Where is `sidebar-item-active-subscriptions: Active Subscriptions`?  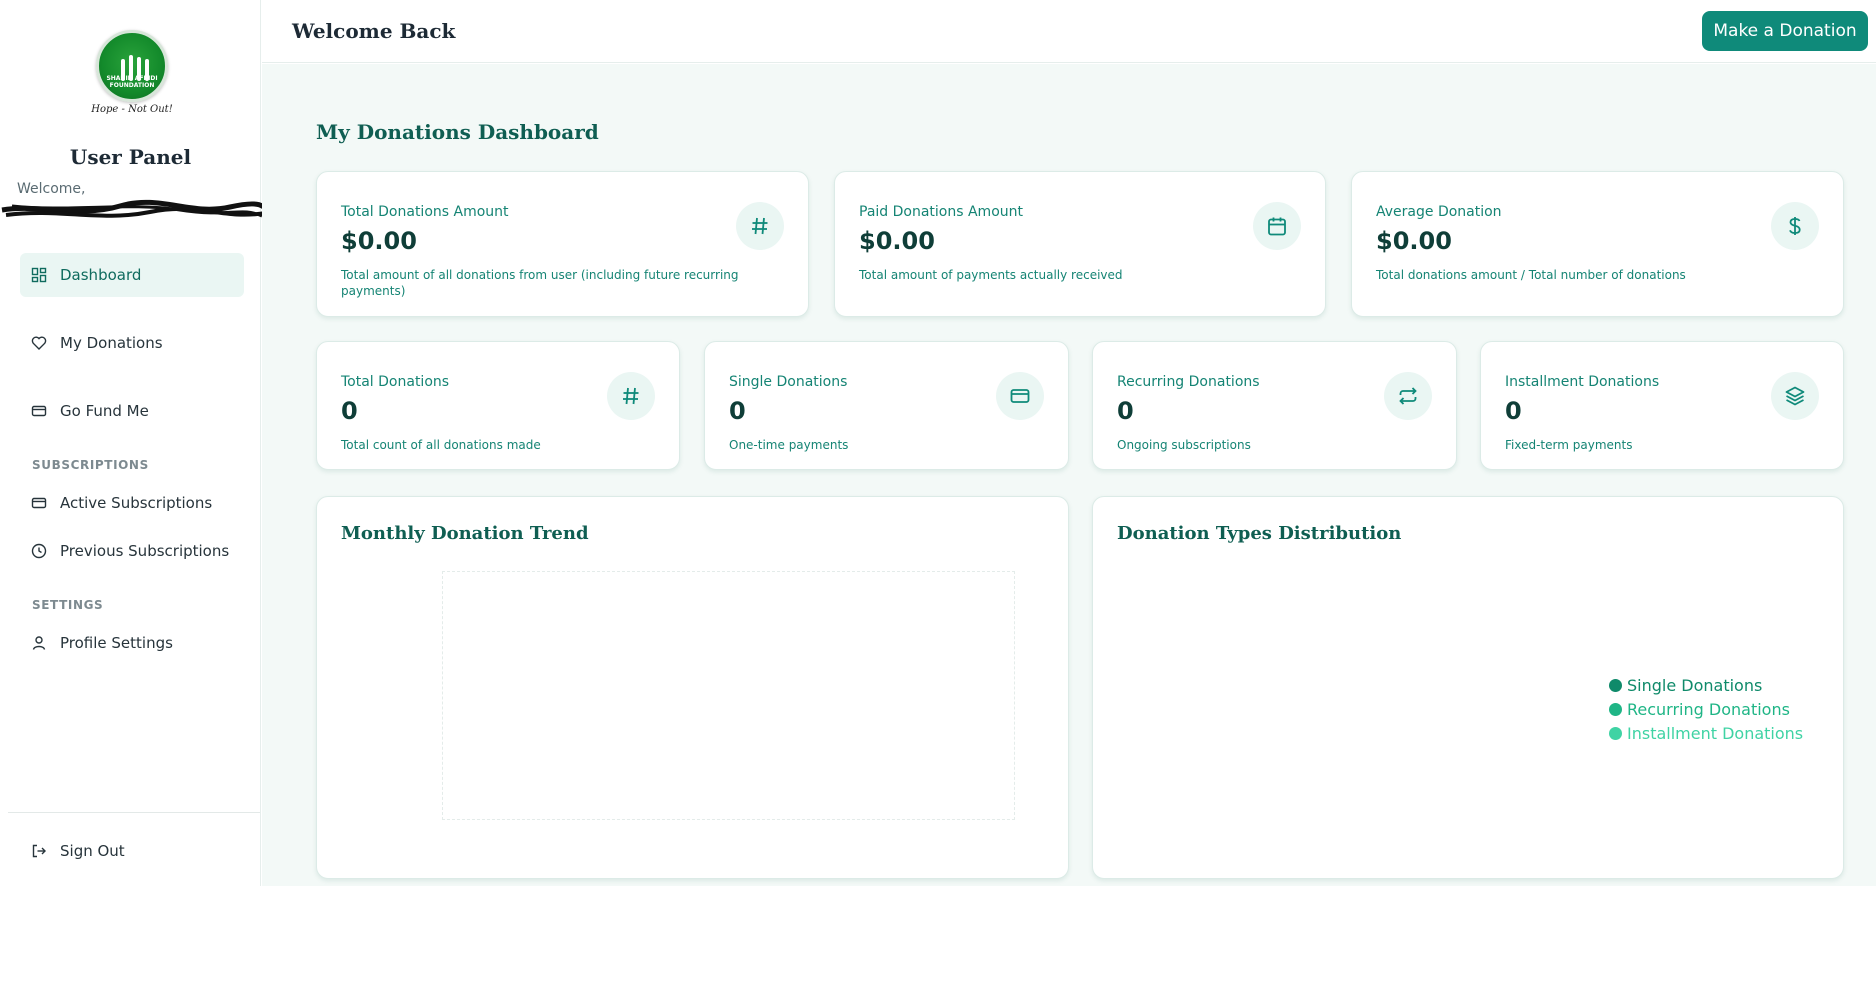
sidebar-item-active-subscriptions: Active Subscriptions is located at coordinates (132, 503).